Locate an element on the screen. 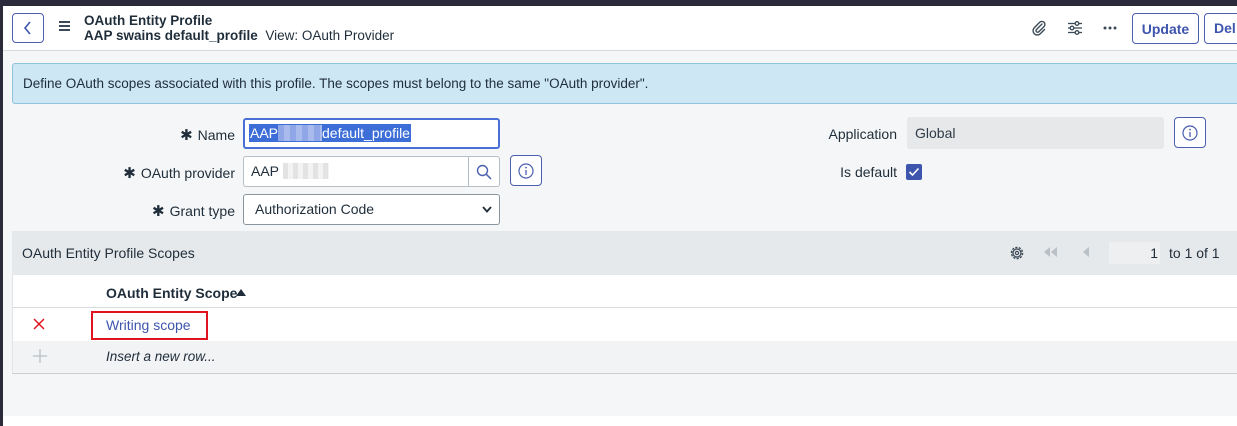 This screenshot has height=426, width=1237. chevron-left-icon is located at coordinates (27, 28).